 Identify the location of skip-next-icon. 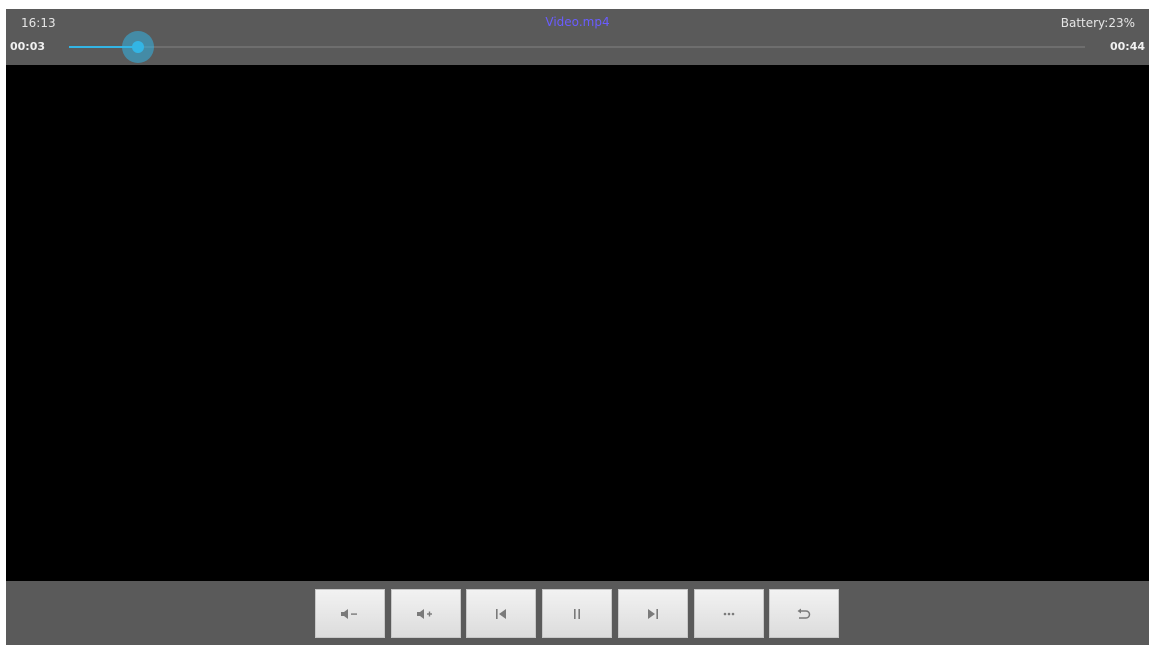
(653, 613).